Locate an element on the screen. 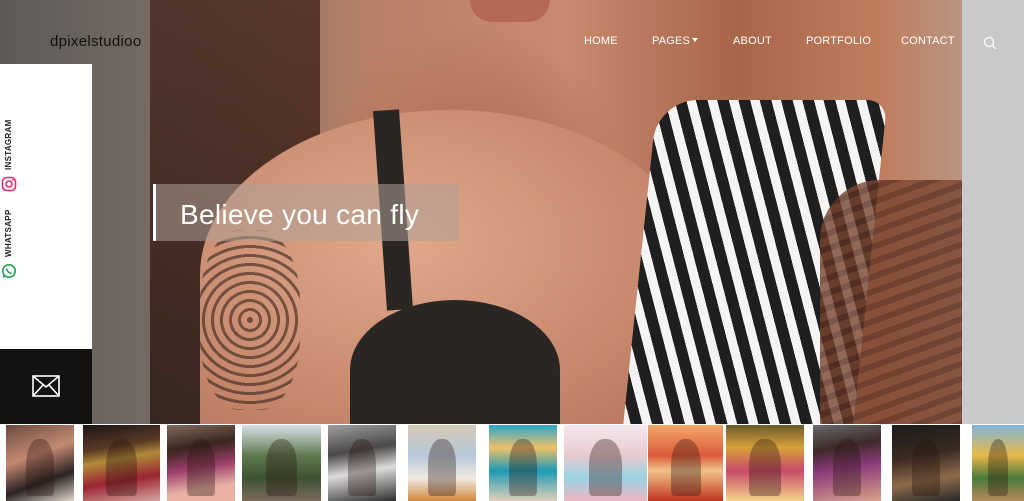 This screenshot has width=1024, height=501. instagram-label: INSTAGRAM is located at coordinates (8, 144).